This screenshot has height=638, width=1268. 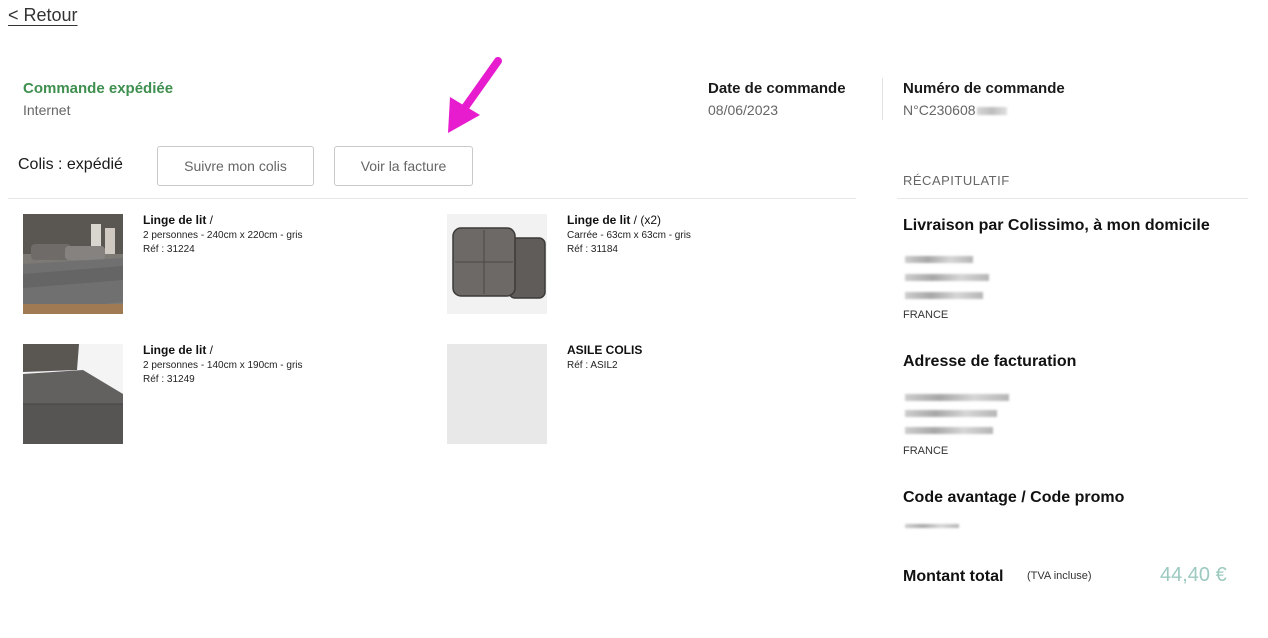 I want to click on product-description: Carrée - 63cm x 63cm - gris, so click(x=629, y=235).